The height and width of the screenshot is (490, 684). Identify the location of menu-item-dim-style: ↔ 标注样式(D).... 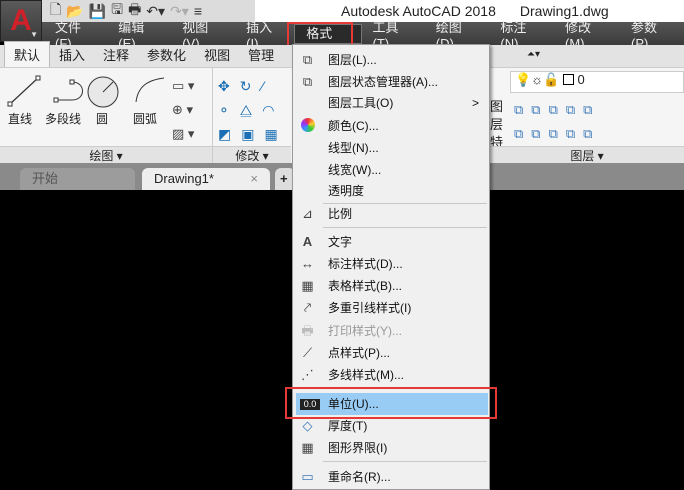
(391, 264).